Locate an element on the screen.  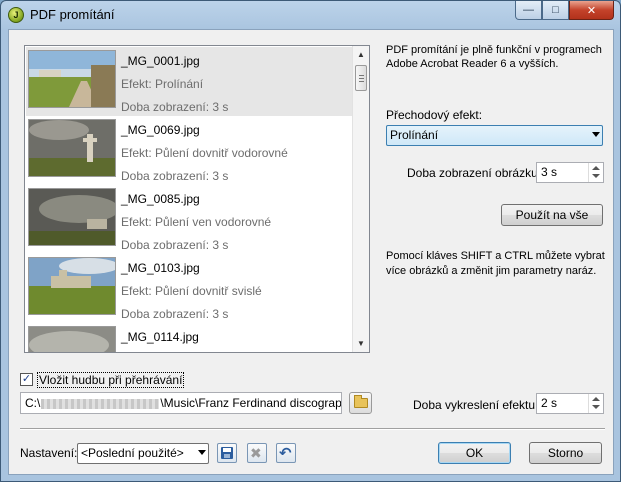
close-icon: ✕ is located at coordinates (591, 10).